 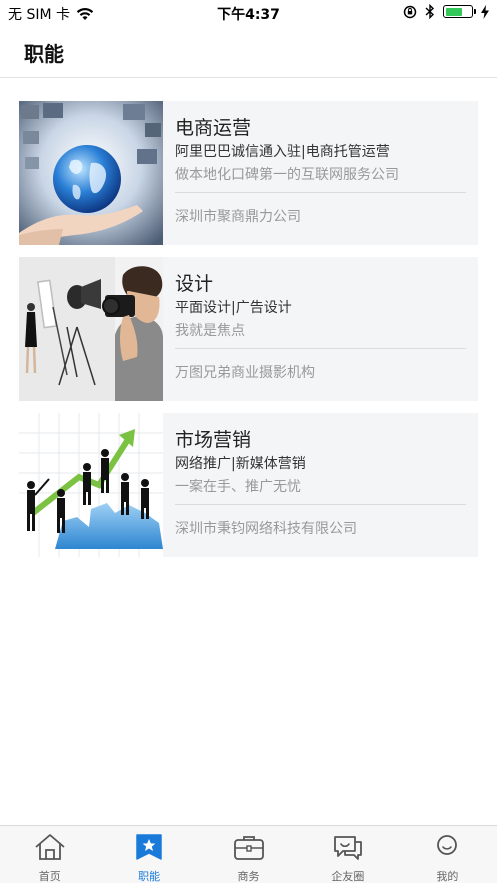 What do you see at coordinates (194, 284) in the screenshot?
I see `card-title: 设计` at bounding box center [194, 284].